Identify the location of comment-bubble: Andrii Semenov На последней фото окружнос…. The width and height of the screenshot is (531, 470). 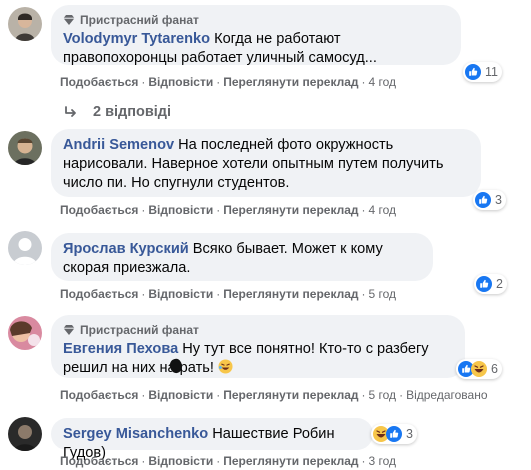
(266, 163).